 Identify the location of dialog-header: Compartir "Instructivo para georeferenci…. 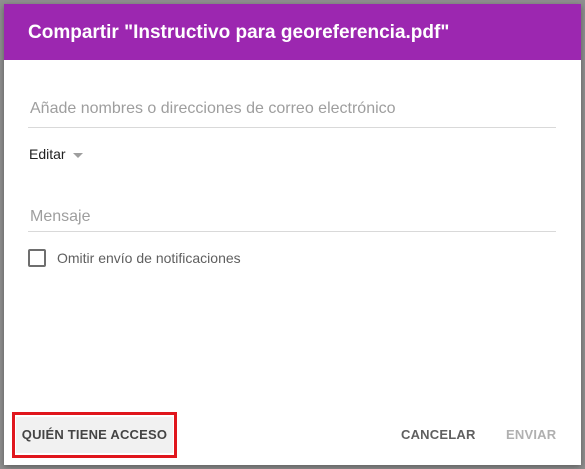
(292, 32).